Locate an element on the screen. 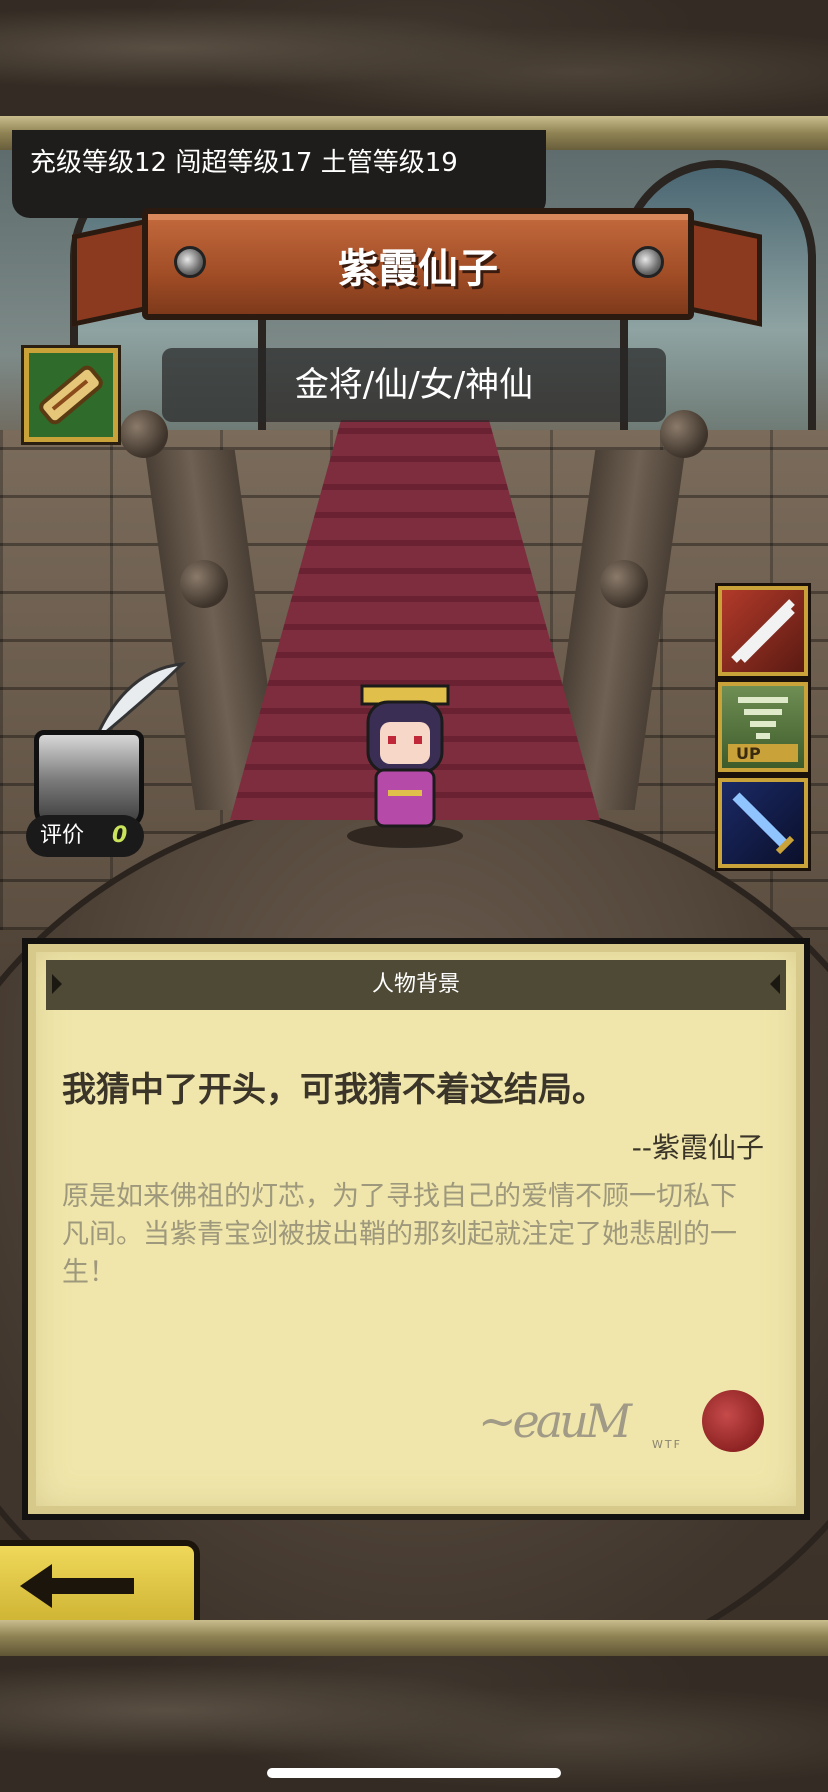 This screenshot has height=1792, width=828. top-frame is located at coordinates (414, 60).